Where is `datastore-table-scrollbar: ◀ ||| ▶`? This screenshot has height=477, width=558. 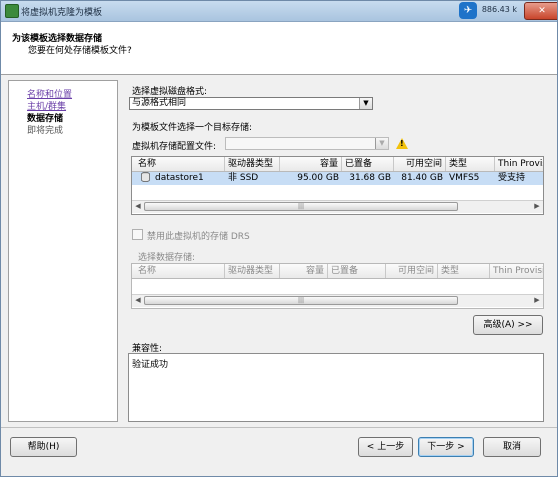
datastore-table-scrollbar: ◀ ||| ▶ is located at coordinates (337, 206).